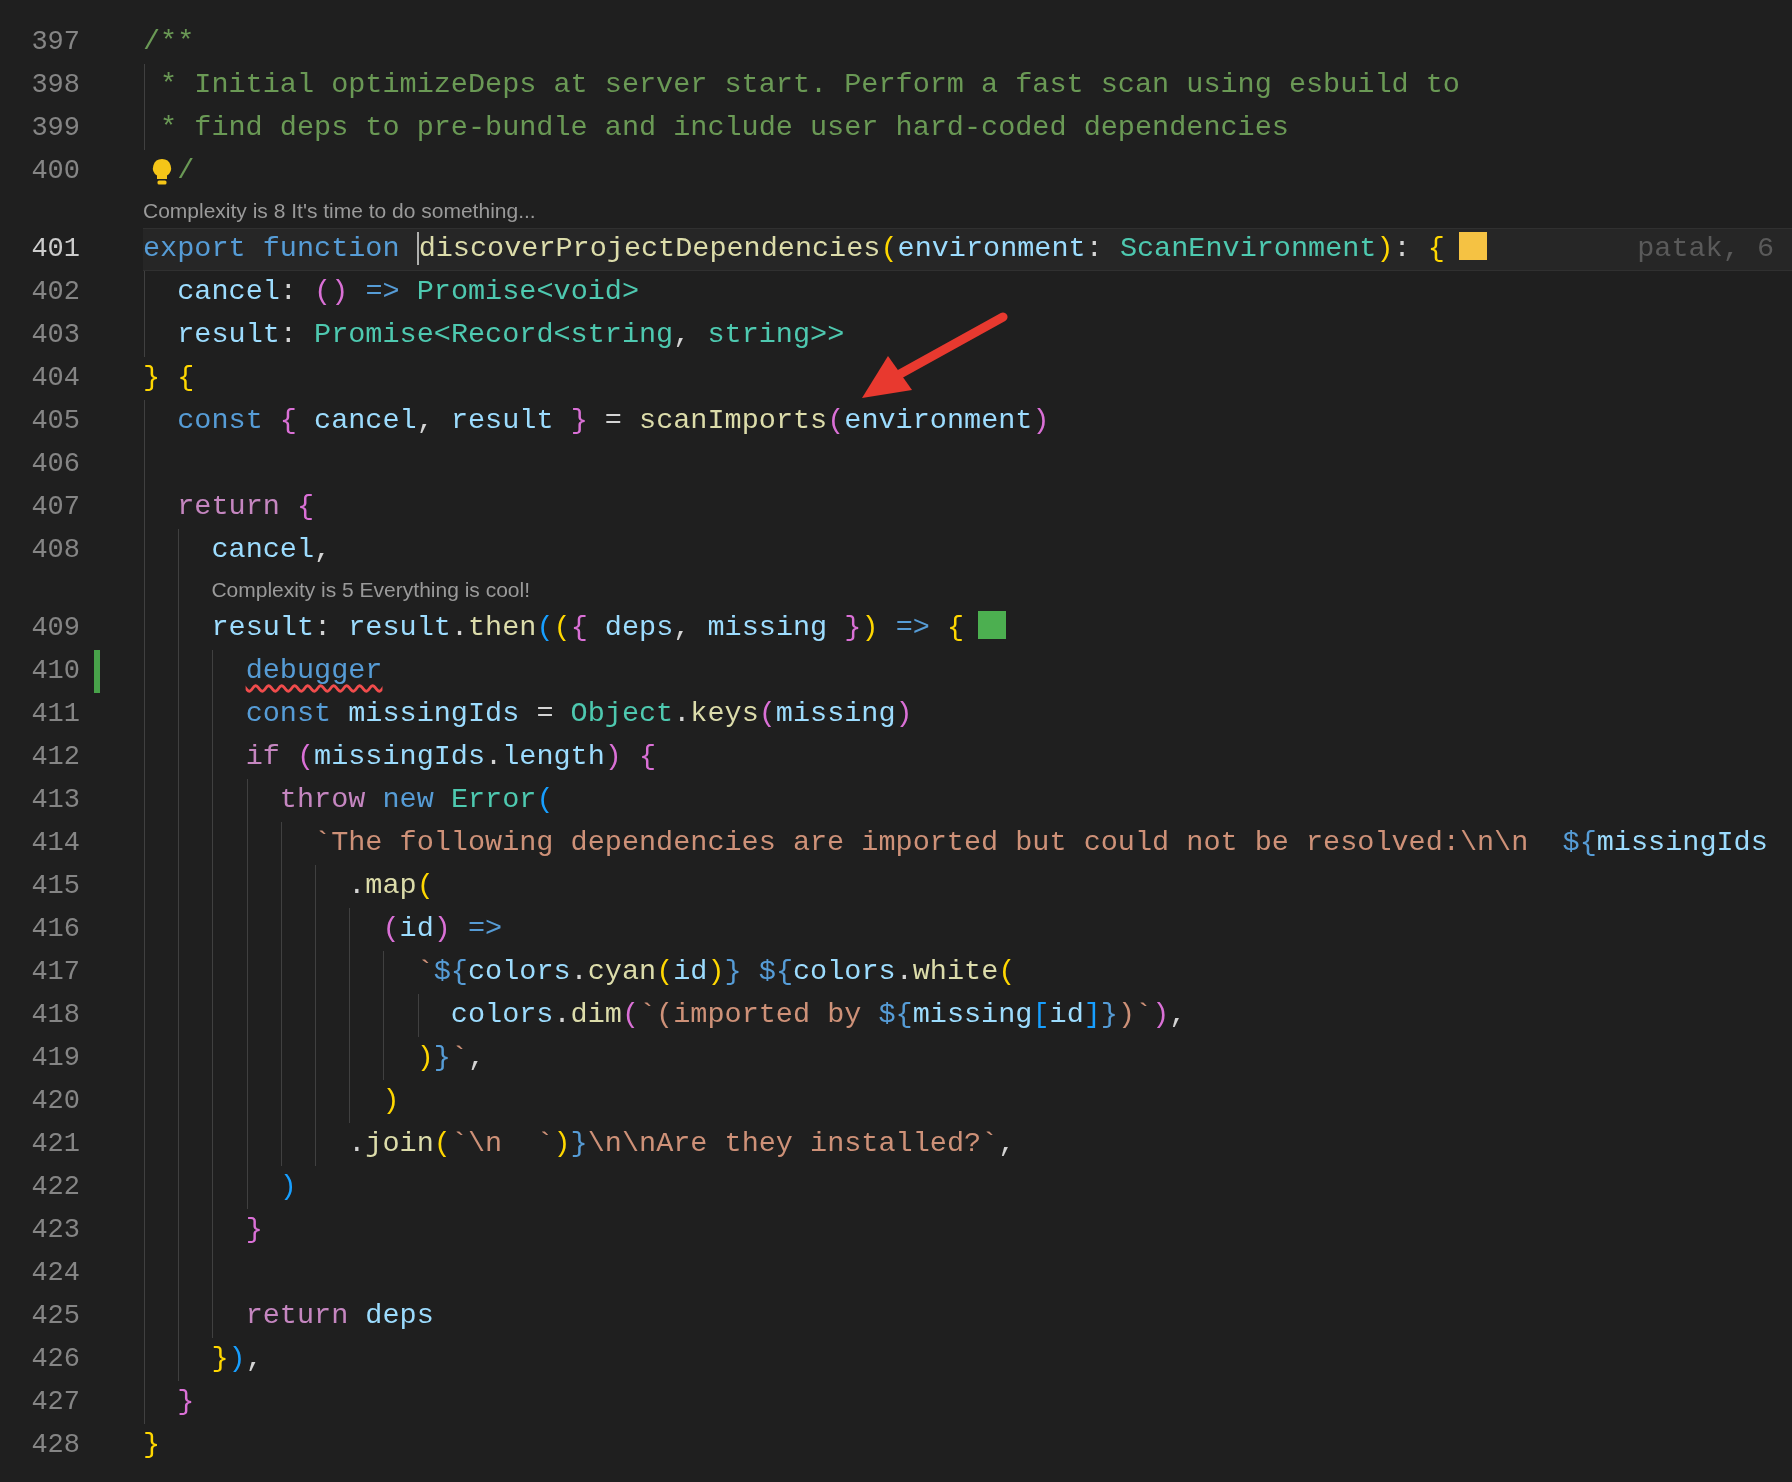 Image resolution: width=1792 pixels, height=1482 pixels. Describe the element at coordinates (314, 671) in the screenshot. I see `code-line: debugger` at that location.